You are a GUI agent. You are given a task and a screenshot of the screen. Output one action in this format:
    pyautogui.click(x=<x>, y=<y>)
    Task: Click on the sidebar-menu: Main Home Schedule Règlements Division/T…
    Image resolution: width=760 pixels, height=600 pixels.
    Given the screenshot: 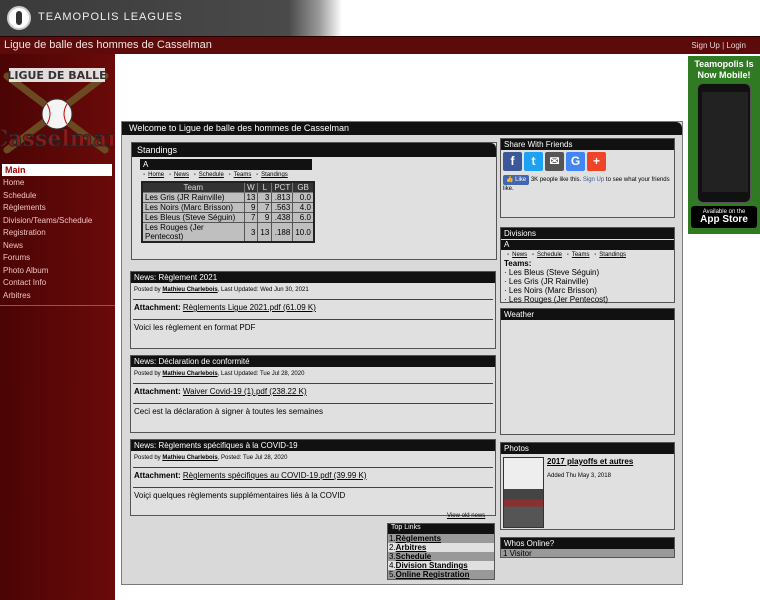 What is the action you would take?
    pyautogui.click(x=57, y=235)
    